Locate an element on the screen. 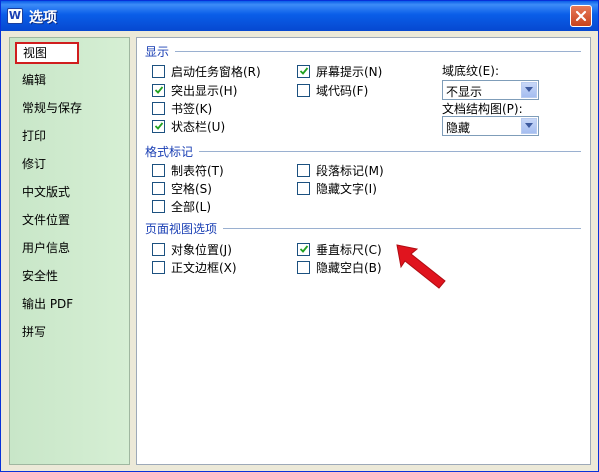 The image size is (599, 472). all-marks-checkbox: 全部(L) is located at coordinates (181, 206).